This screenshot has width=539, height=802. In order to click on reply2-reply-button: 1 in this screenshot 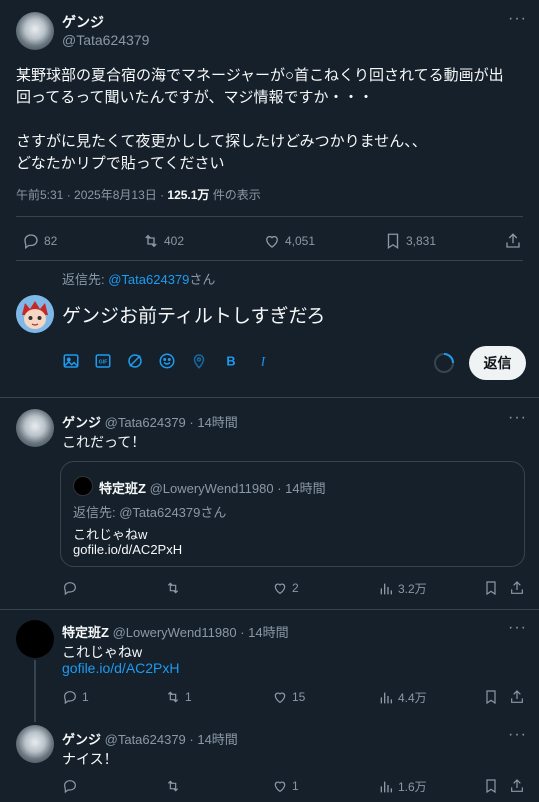, I will do `click(75, 697)`.